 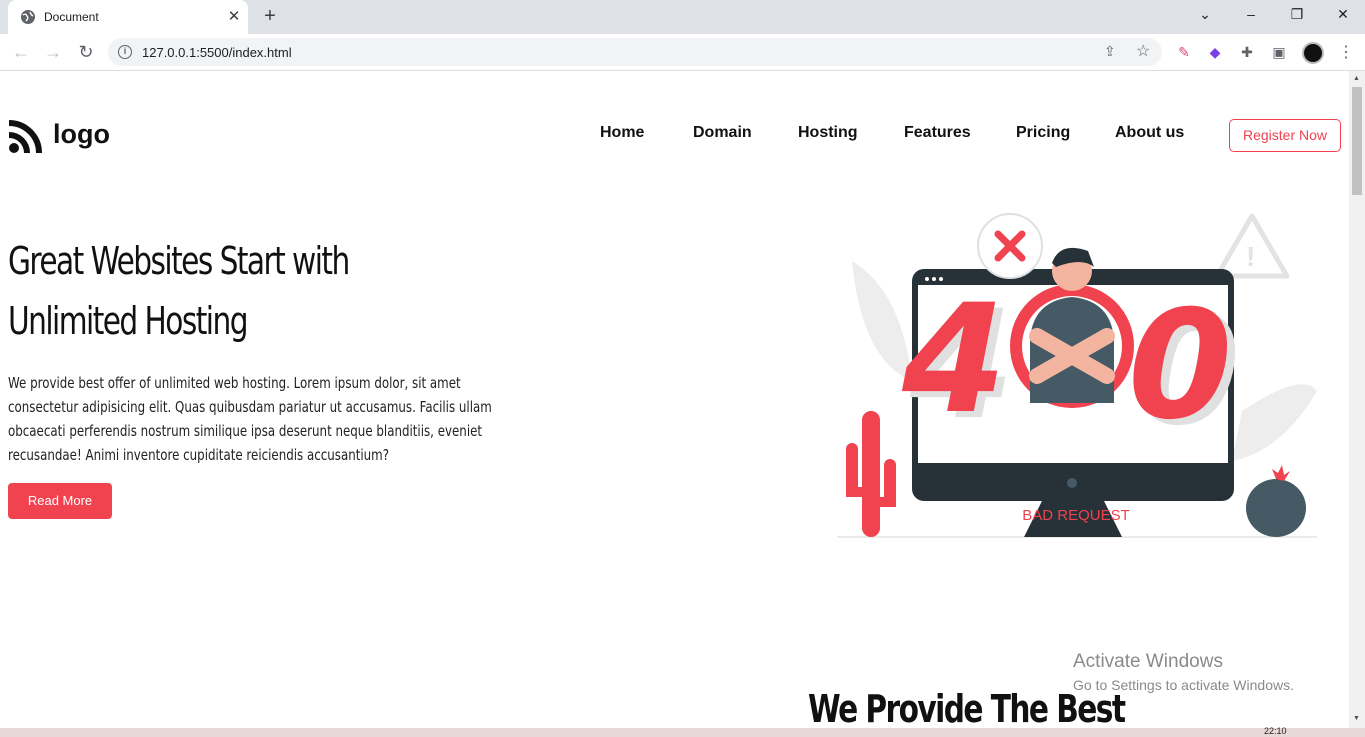 What do you see at coordinates (1076, 515) in the screenshot?
I see `error-detail: BAD REQUEST` at bounding box center [1076, 515].